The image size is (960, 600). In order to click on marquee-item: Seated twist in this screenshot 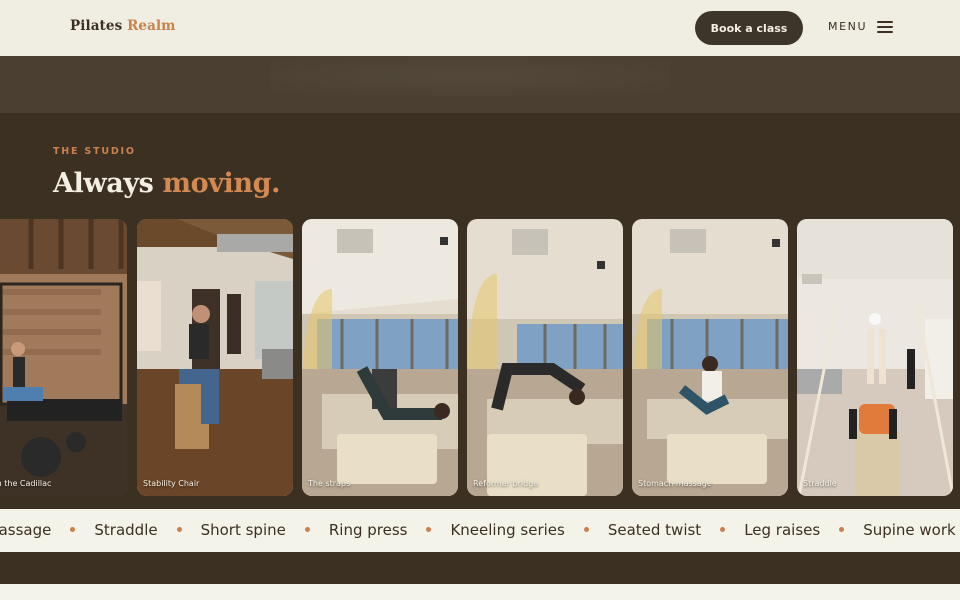, I will do `click(654, 530)`.